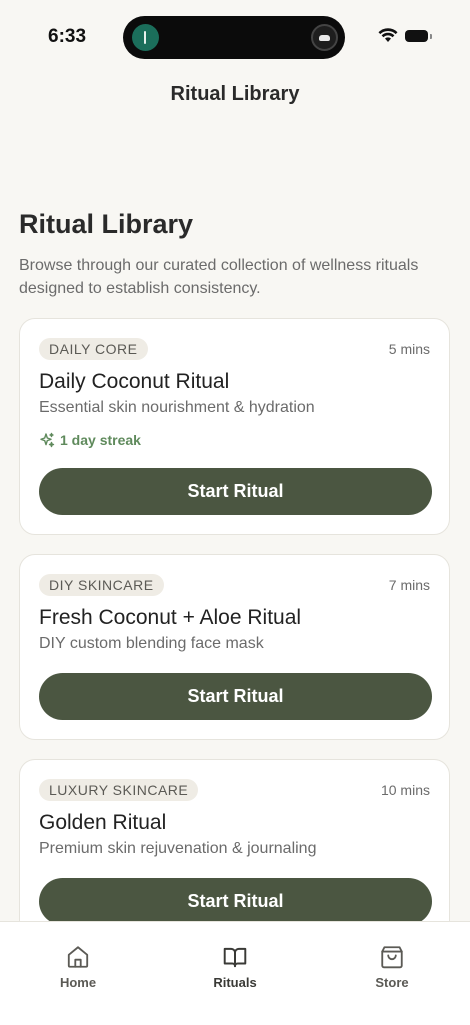  I want to click on duration-label: 5 mins, so click(409, 349).